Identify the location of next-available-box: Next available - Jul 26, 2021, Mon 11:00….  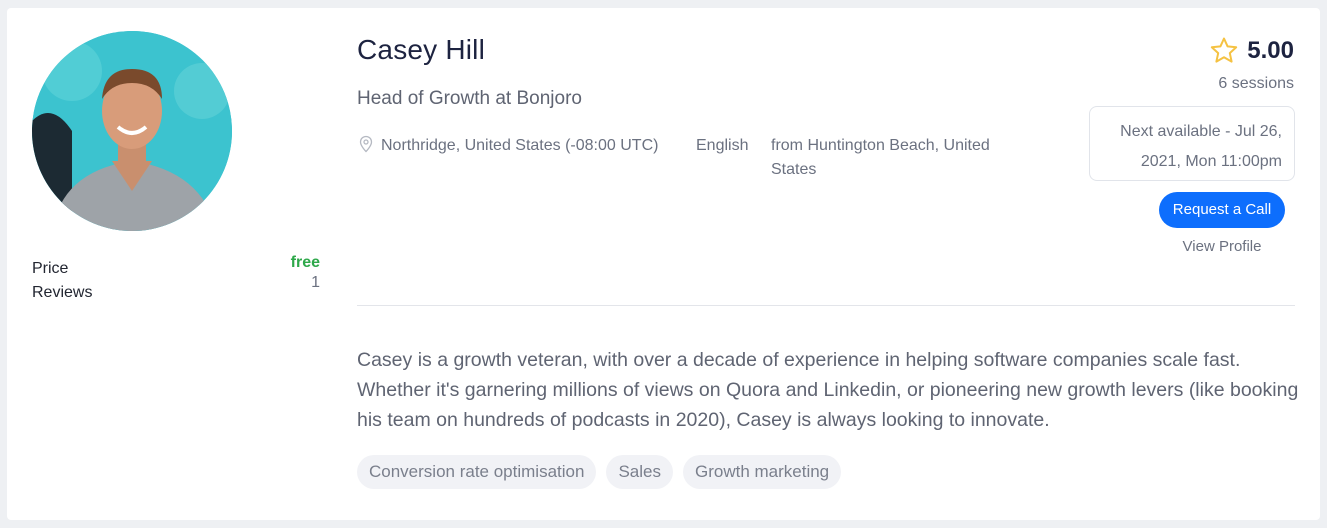
(1192, 143).